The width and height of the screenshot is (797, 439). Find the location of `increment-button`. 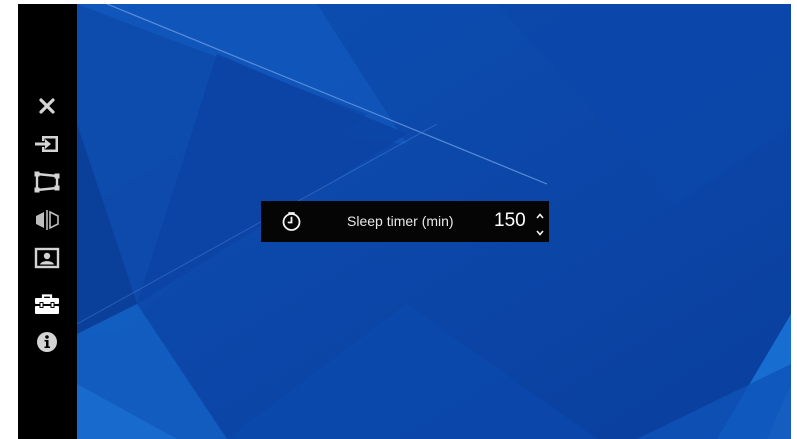

increment-button is located at coordinates (540, 213).